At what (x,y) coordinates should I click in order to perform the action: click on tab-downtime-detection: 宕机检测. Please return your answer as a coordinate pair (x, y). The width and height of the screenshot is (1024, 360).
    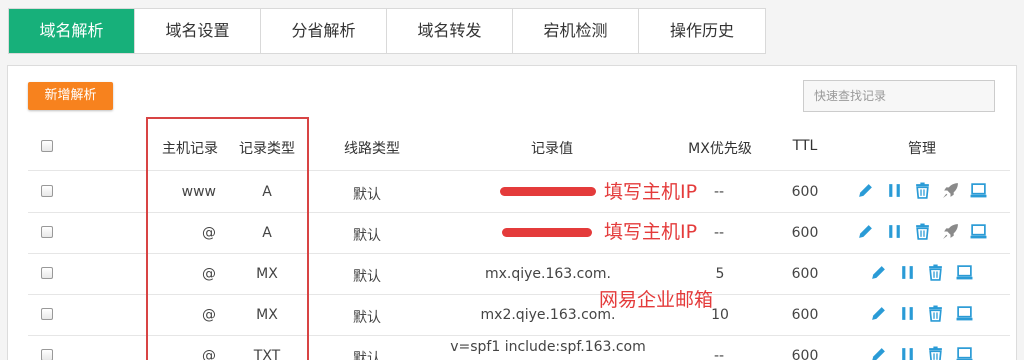
    Looking at the image, I should click on (576, 31).